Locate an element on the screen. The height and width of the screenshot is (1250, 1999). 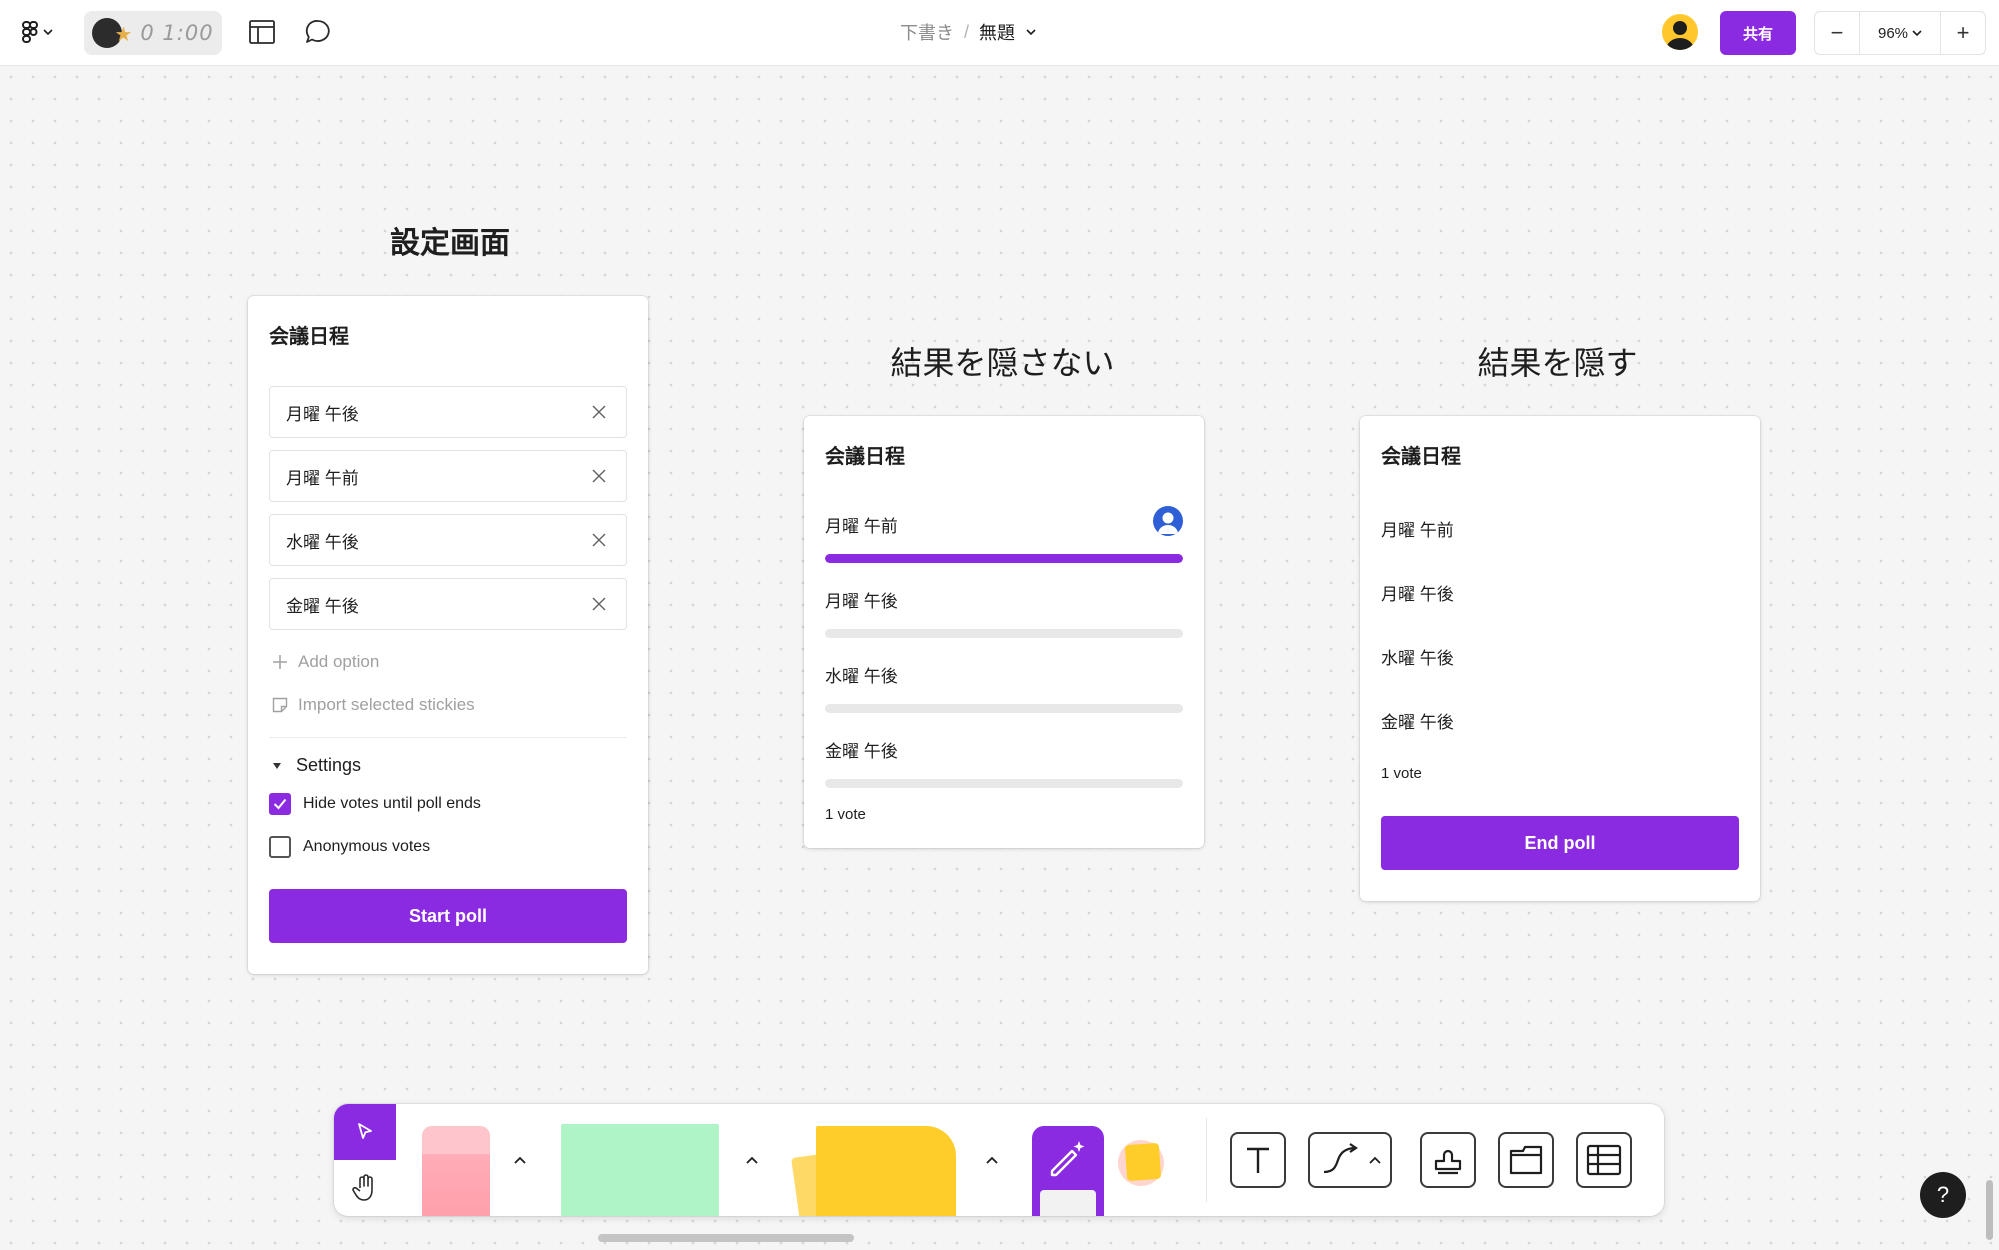
poll-result-row: 金曜 午後 is located at coordinates (1004, 762).